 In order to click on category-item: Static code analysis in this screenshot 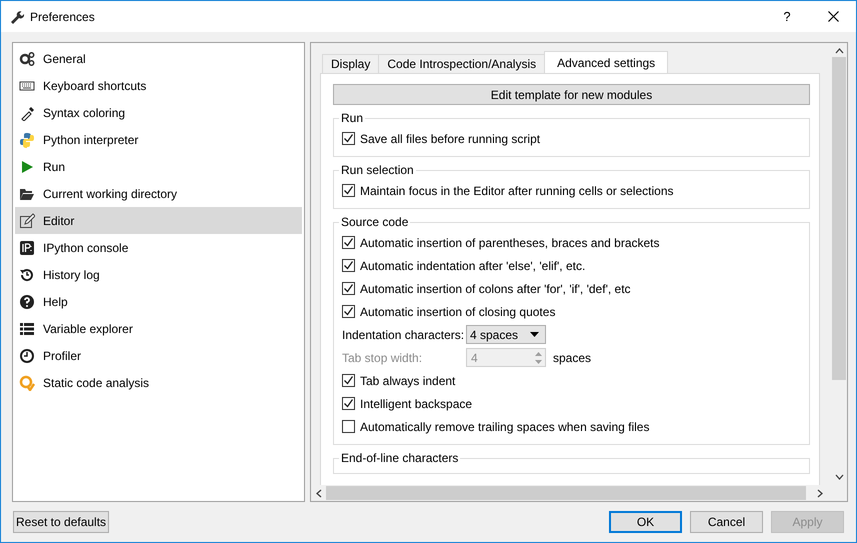, I will do `click(158, 382)`.